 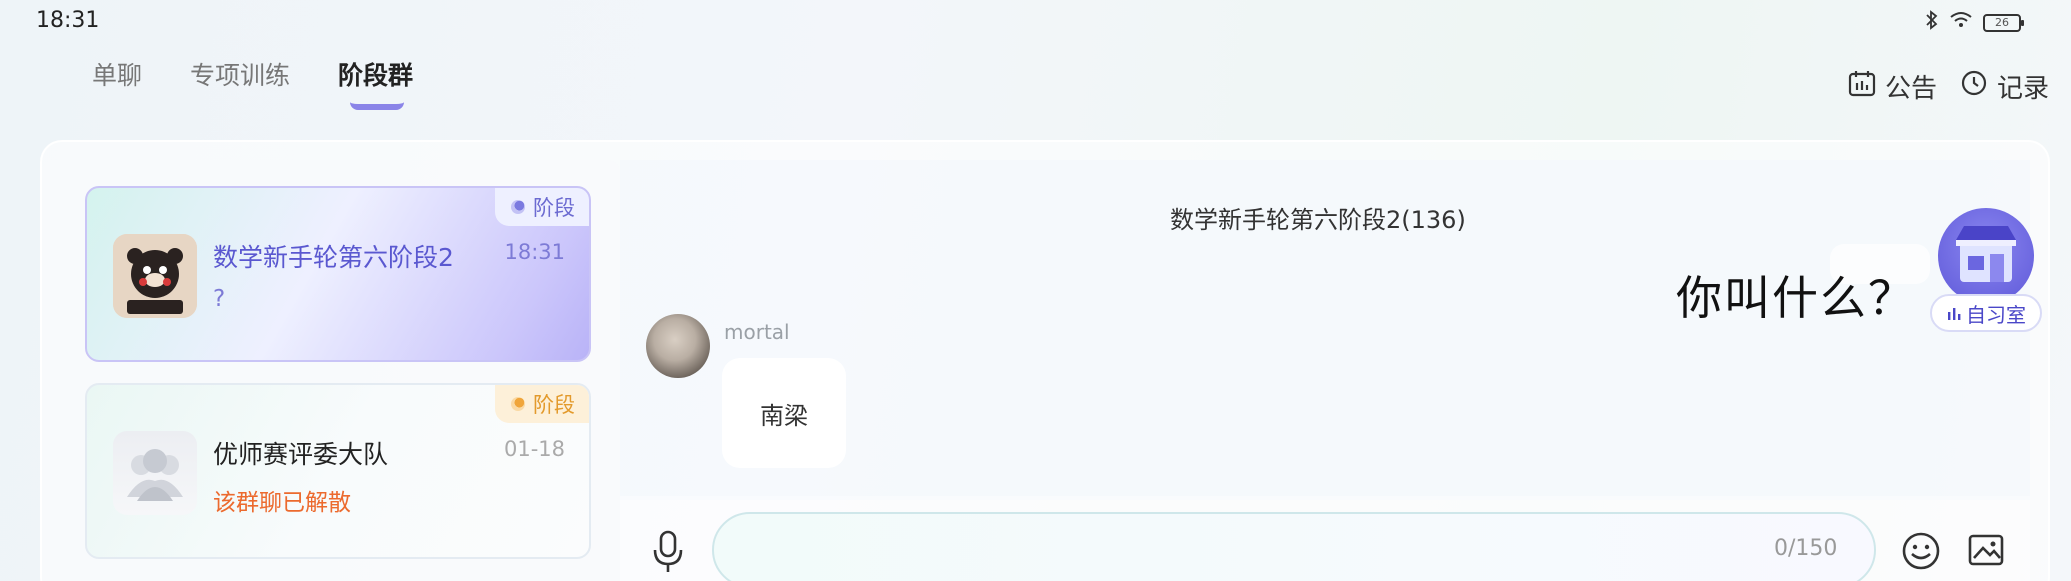 I want to click on floating-message: 你叫什么？, so click(x=1796, y=298).